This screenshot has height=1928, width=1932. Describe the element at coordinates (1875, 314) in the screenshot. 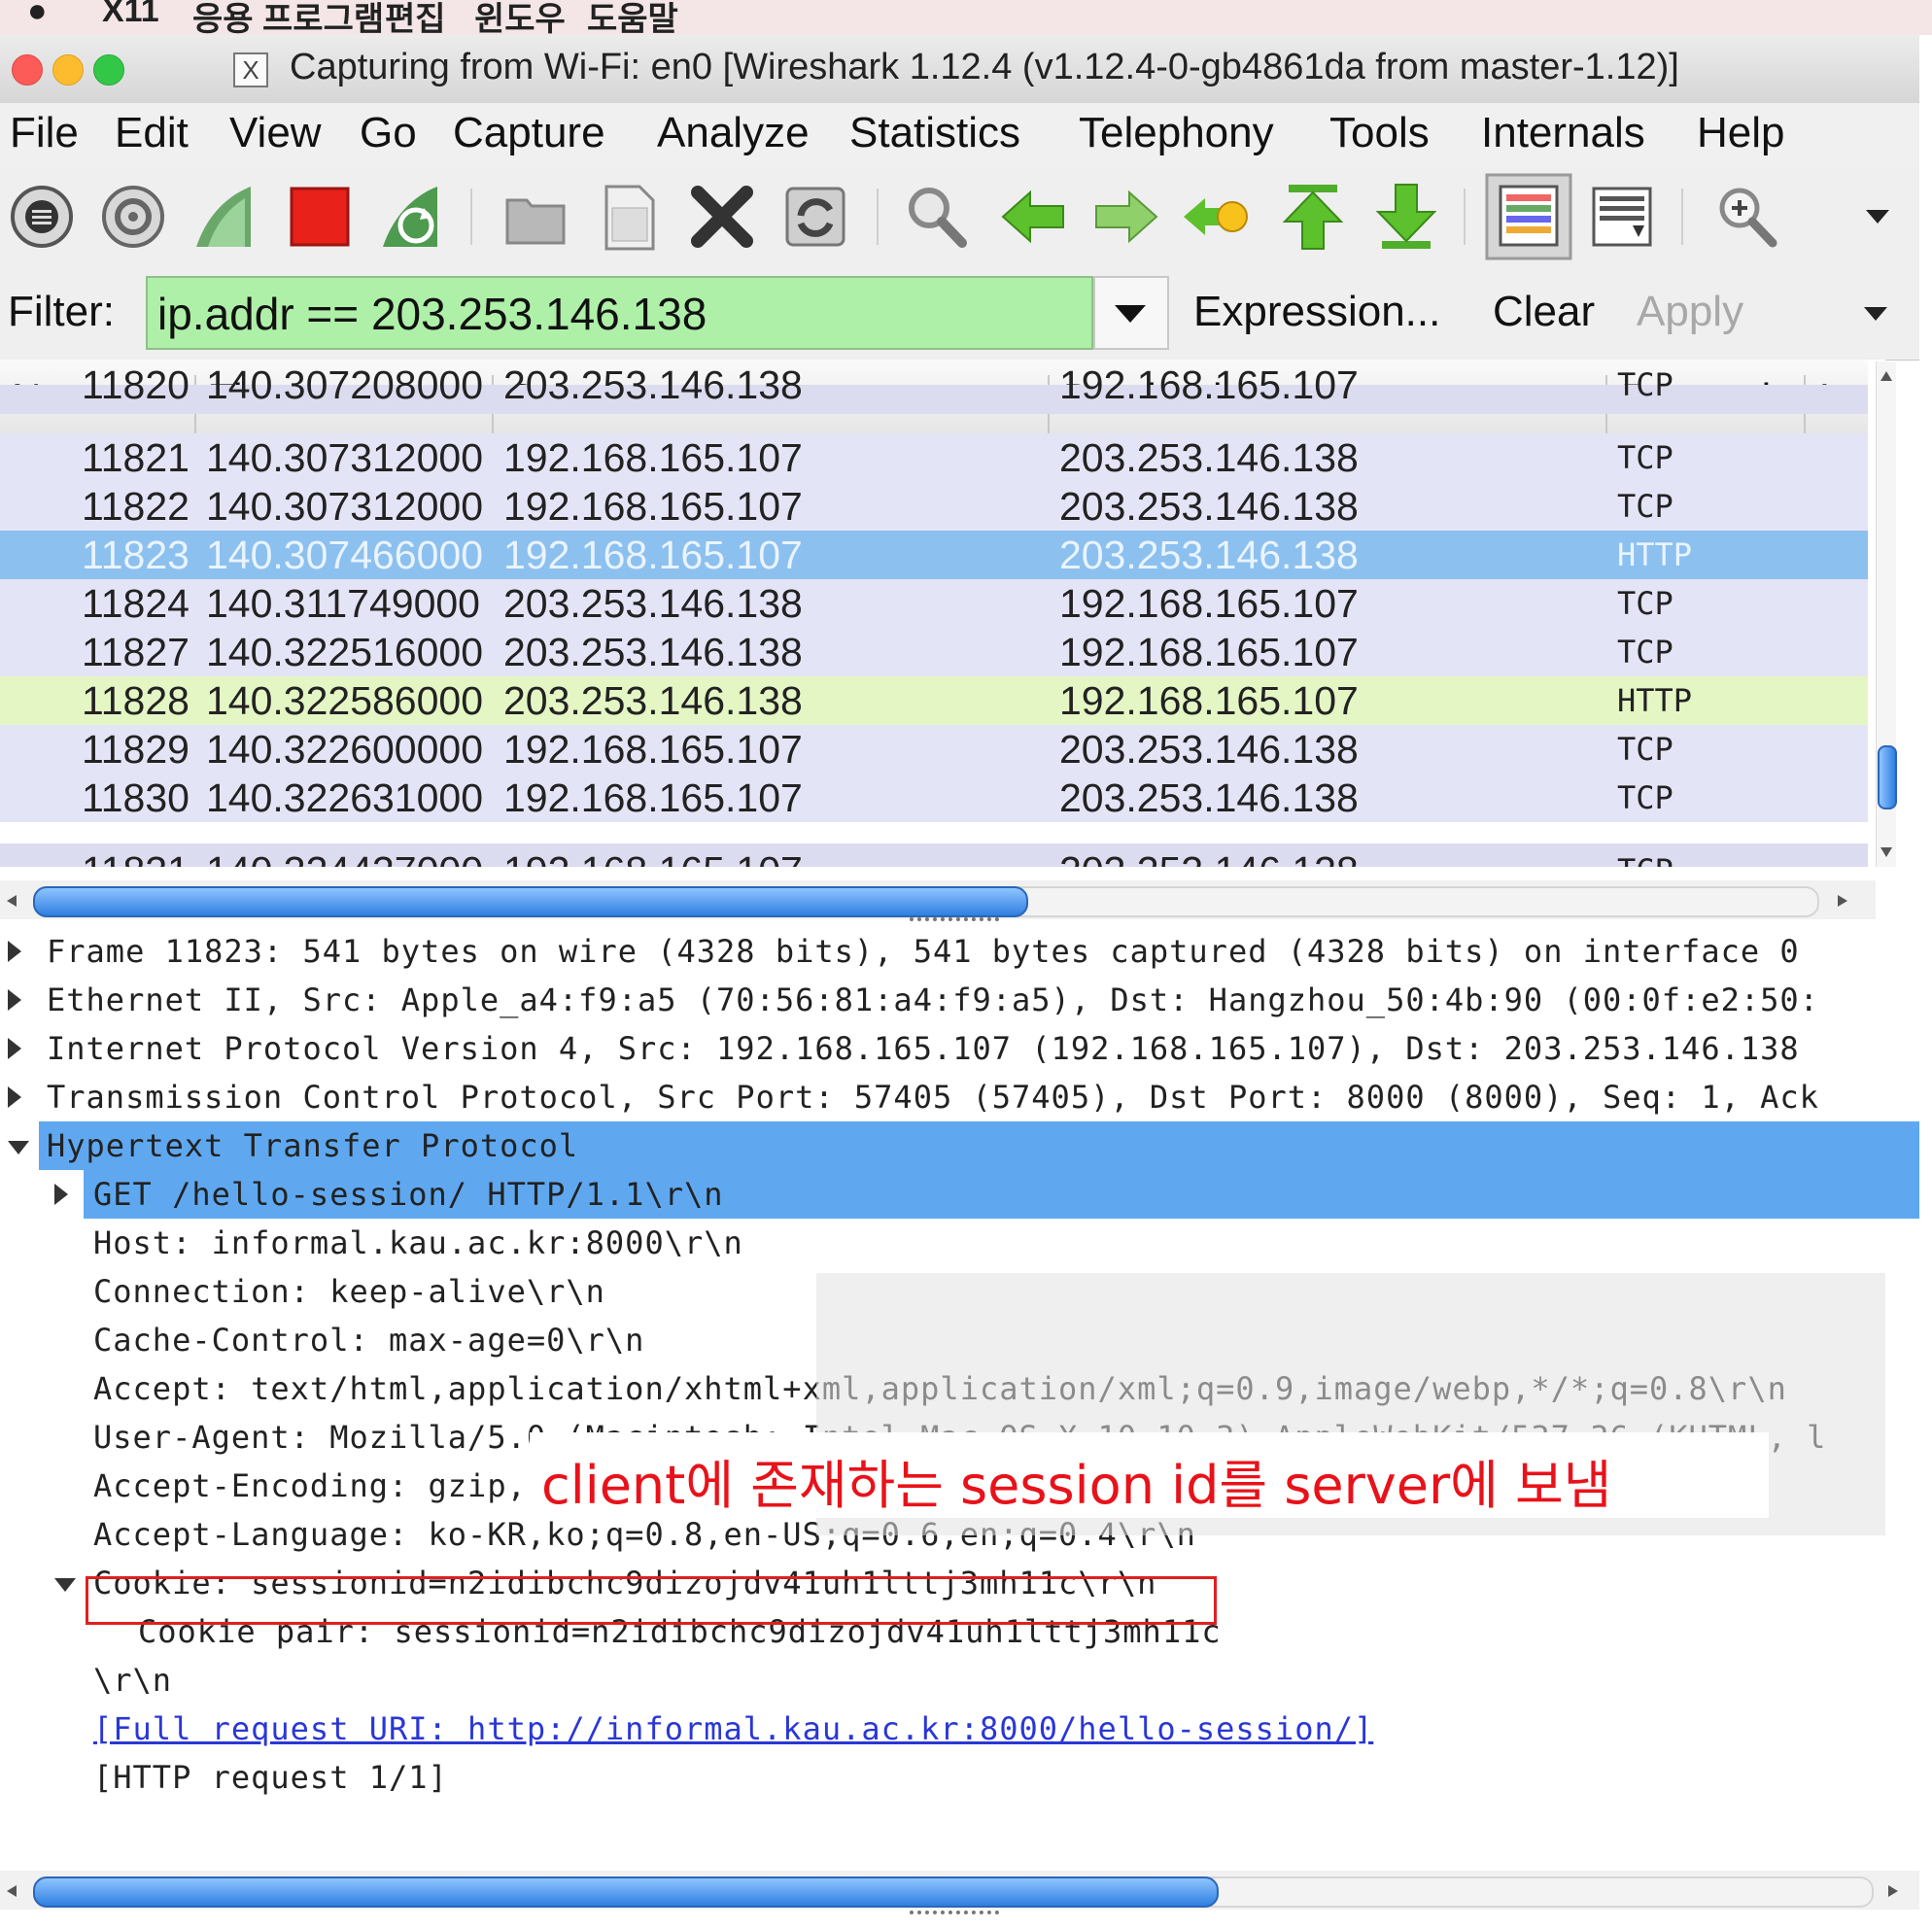

I see `filter-overflow-icon` at that location.